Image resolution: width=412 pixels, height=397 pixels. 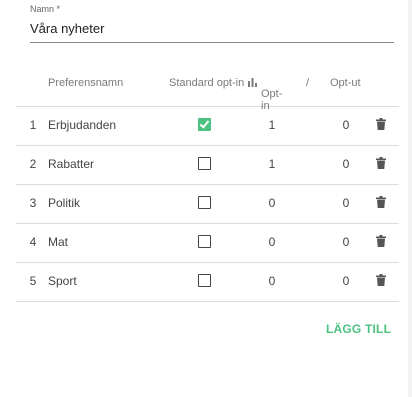 What do you see at coordinates (58, 242) in the screenshot?
I see `row-preference-name: Mat` at bounding box center [58, 242].